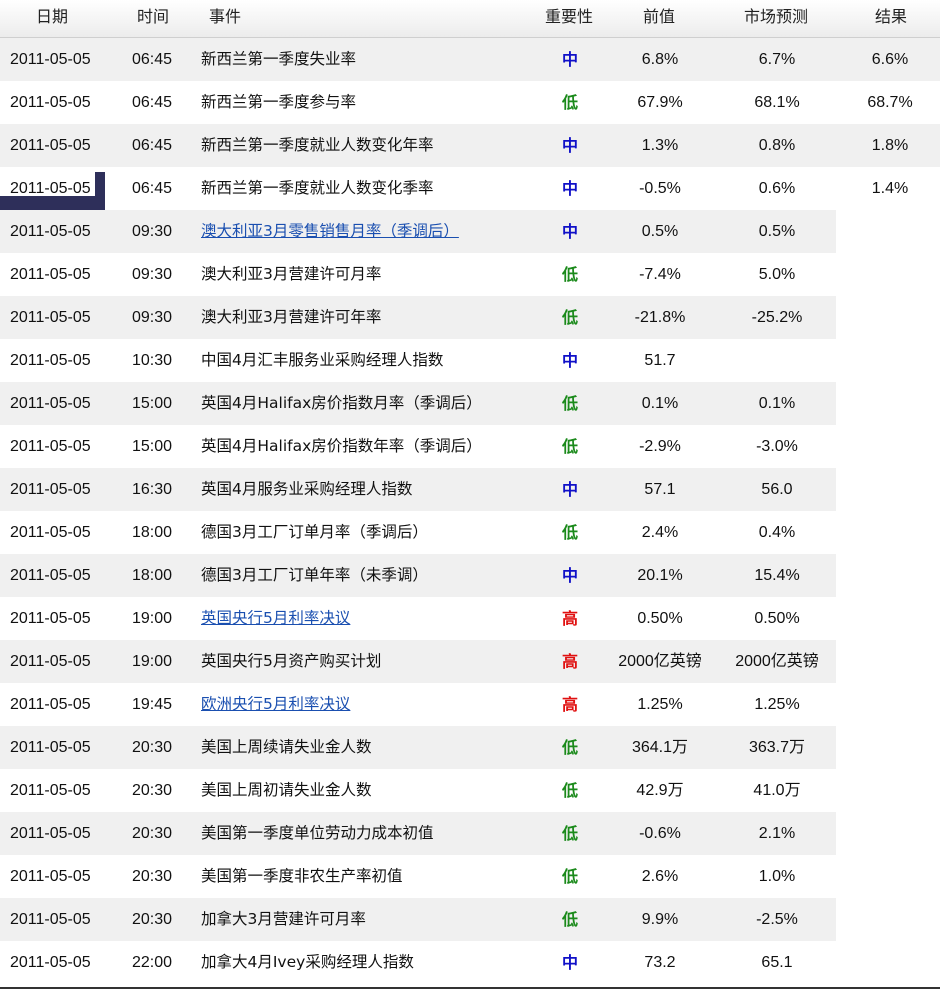 Image resolution: width=940 pixels, height=990 pixels. Describe the element at coordinates (291, 317) in the screenshot. I see `event-name: 澳大利亚3月营建许可年率` at that location.